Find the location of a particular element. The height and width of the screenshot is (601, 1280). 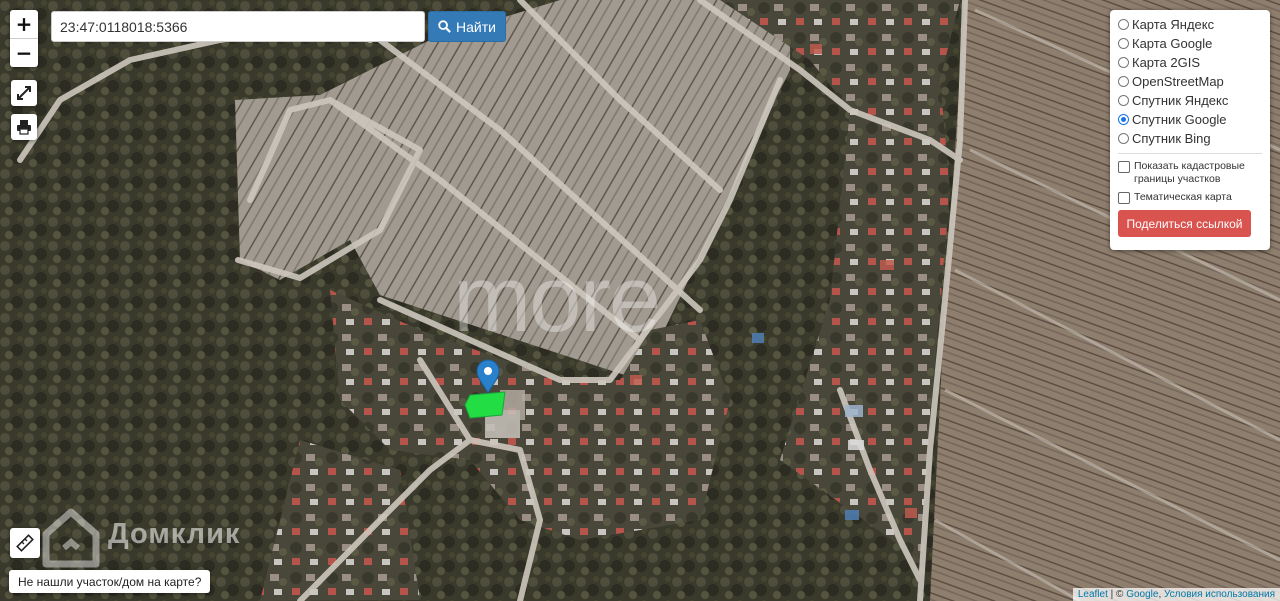

land-parcel is located at coordinates (485, 405).